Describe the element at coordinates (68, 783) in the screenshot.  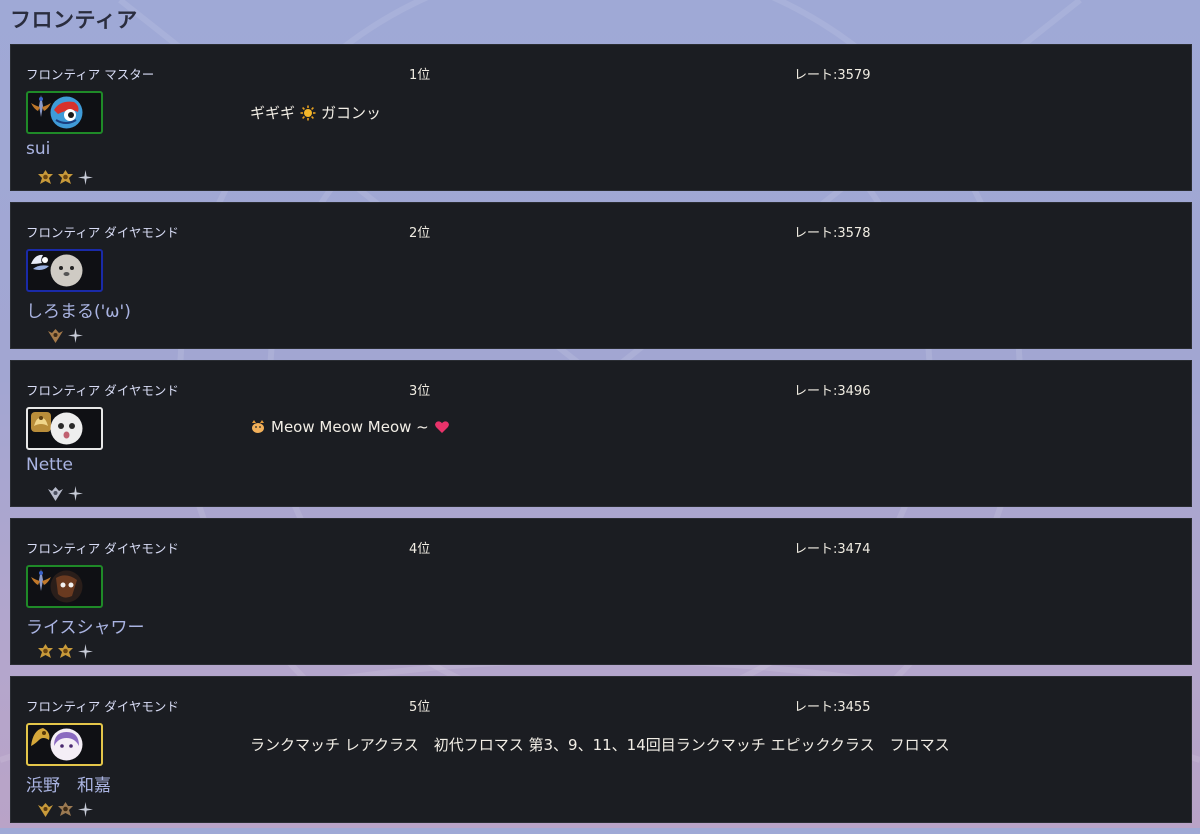
I see `player-name: 浜野 和嘉` at that location.